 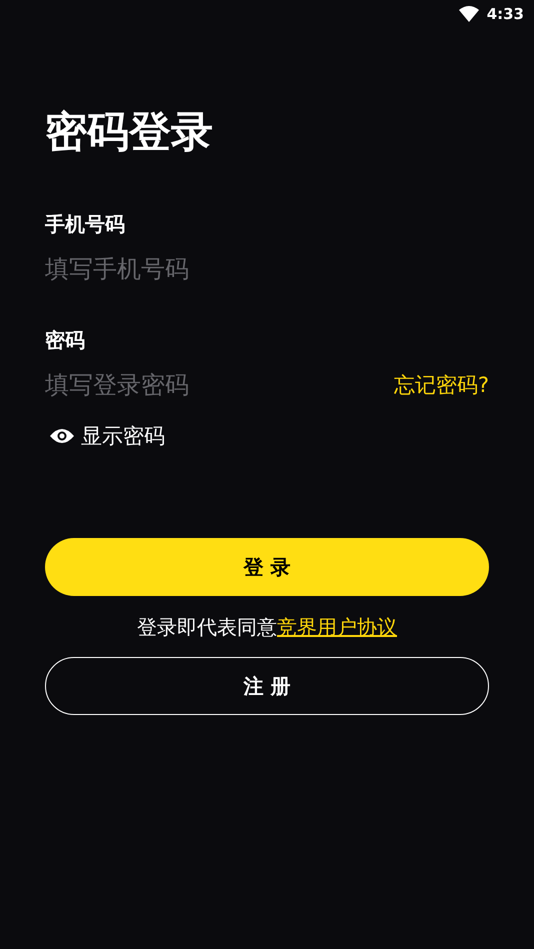 I want to click on status-time: 4:33, so click(x=505, y=14).